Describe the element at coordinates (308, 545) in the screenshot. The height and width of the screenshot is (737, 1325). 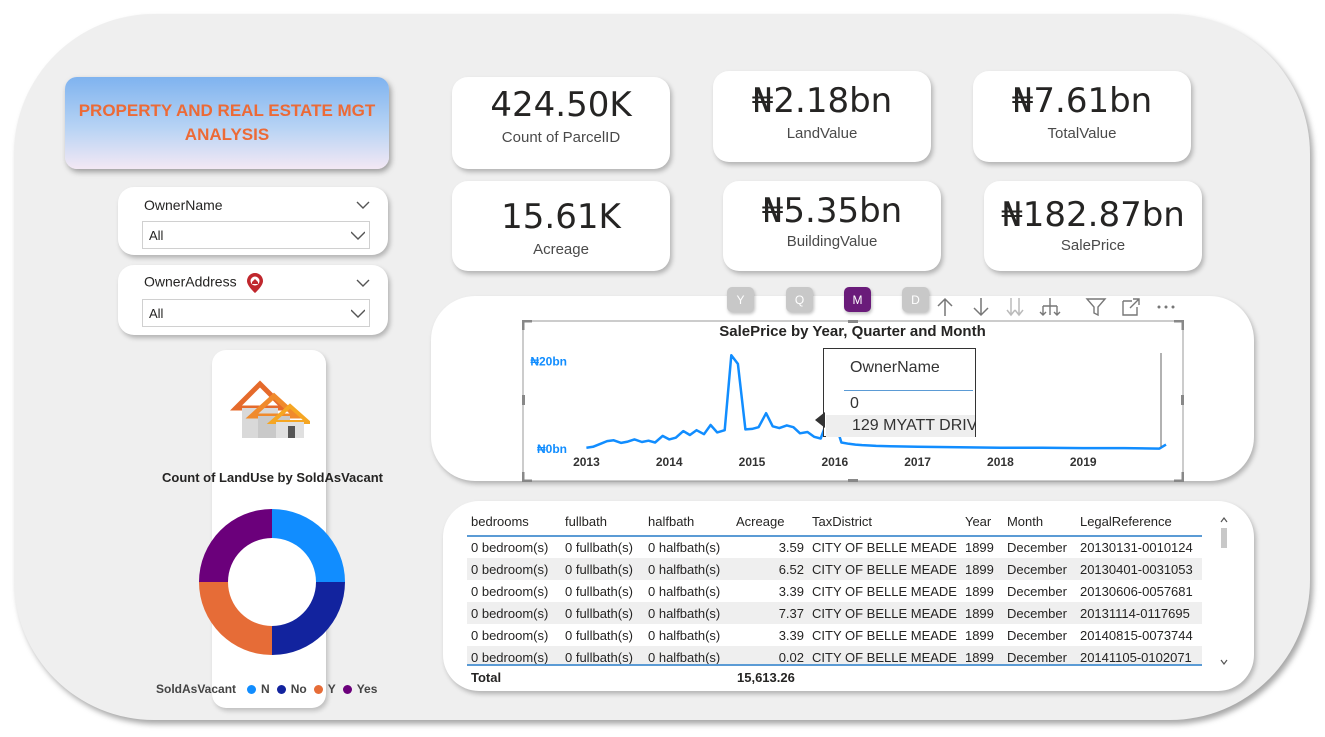
I see `donut-slice-n` at that location.